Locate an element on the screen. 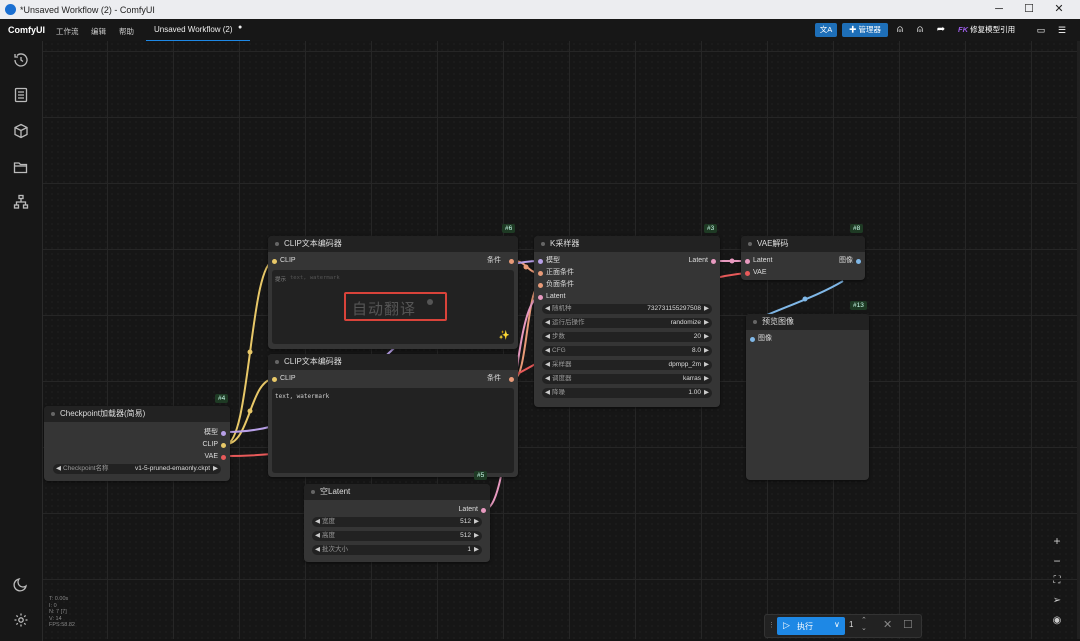 The width and height of the screenshot is (1080, 641). menu-help: 帮助 is located at coordinates (126, 31).